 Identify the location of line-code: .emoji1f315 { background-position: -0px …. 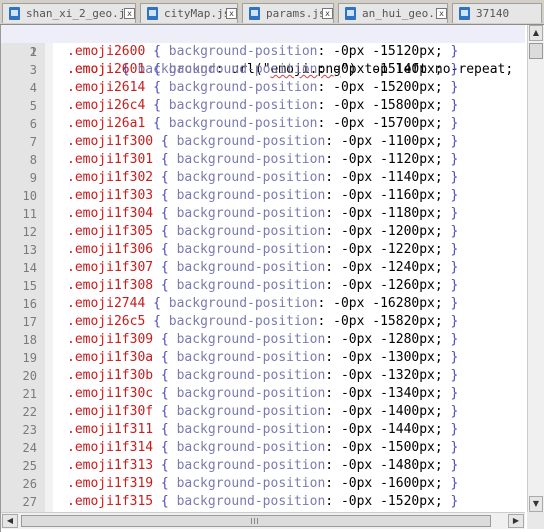
(262, 502).